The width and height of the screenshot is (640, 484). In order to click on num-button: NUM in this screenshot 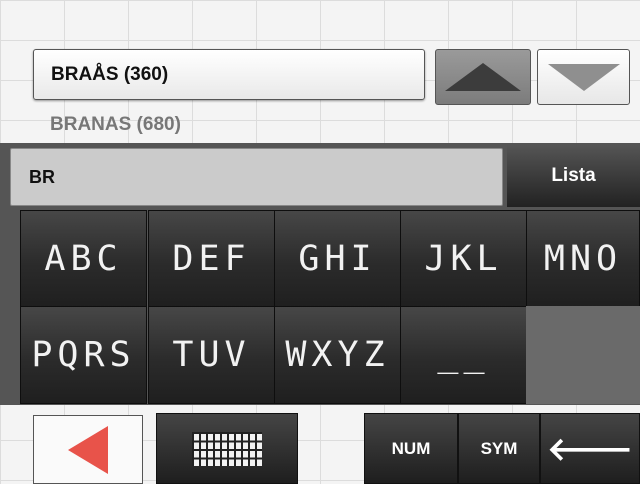, I will do `click(411, 448)`.